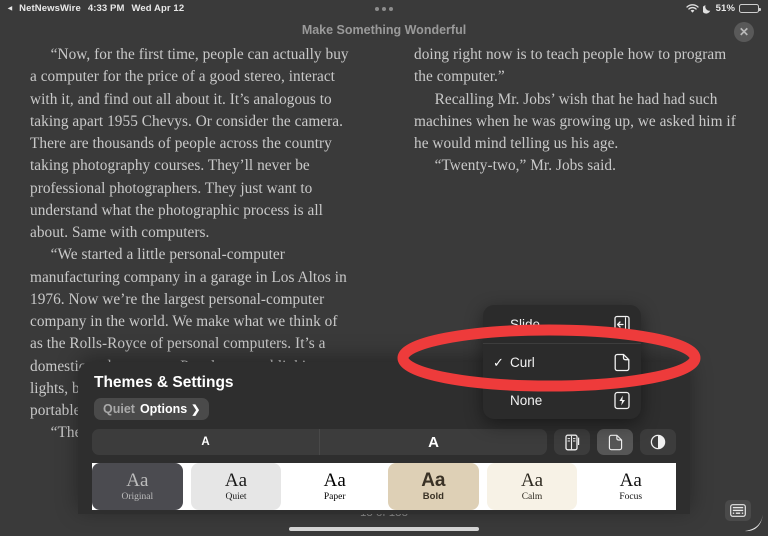  Describe the element at coordinates (706, 9) in the screenshot. I see `moon-icon` at that location.